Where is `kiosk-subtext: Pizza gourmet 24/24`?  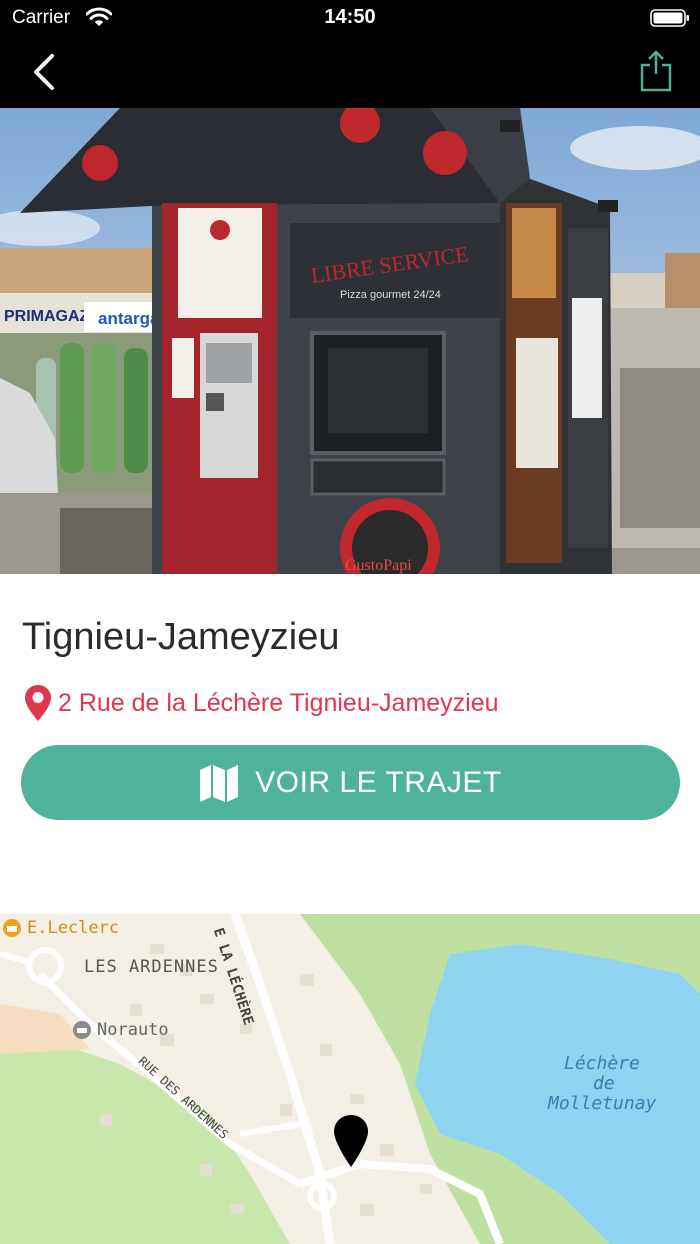
kiosk-subtext: Pizza gourmet 24/24 is located at coordinates (390, 295).